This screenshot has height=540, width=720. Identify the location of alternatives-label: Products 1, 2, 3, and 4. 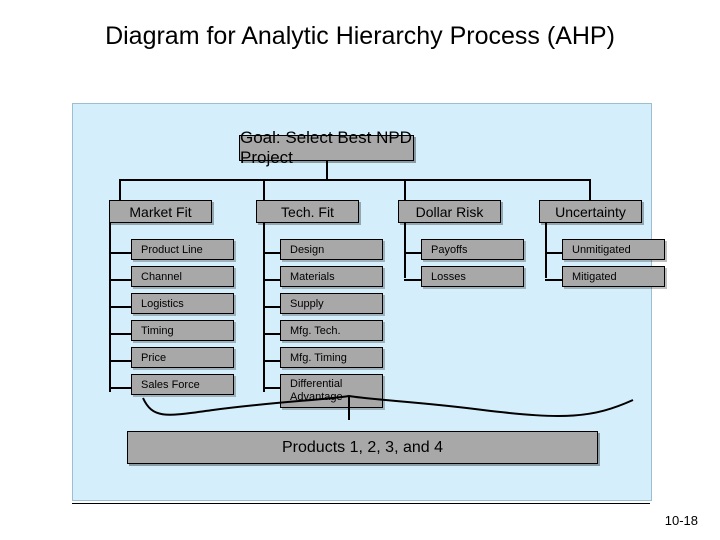
(362, 447).